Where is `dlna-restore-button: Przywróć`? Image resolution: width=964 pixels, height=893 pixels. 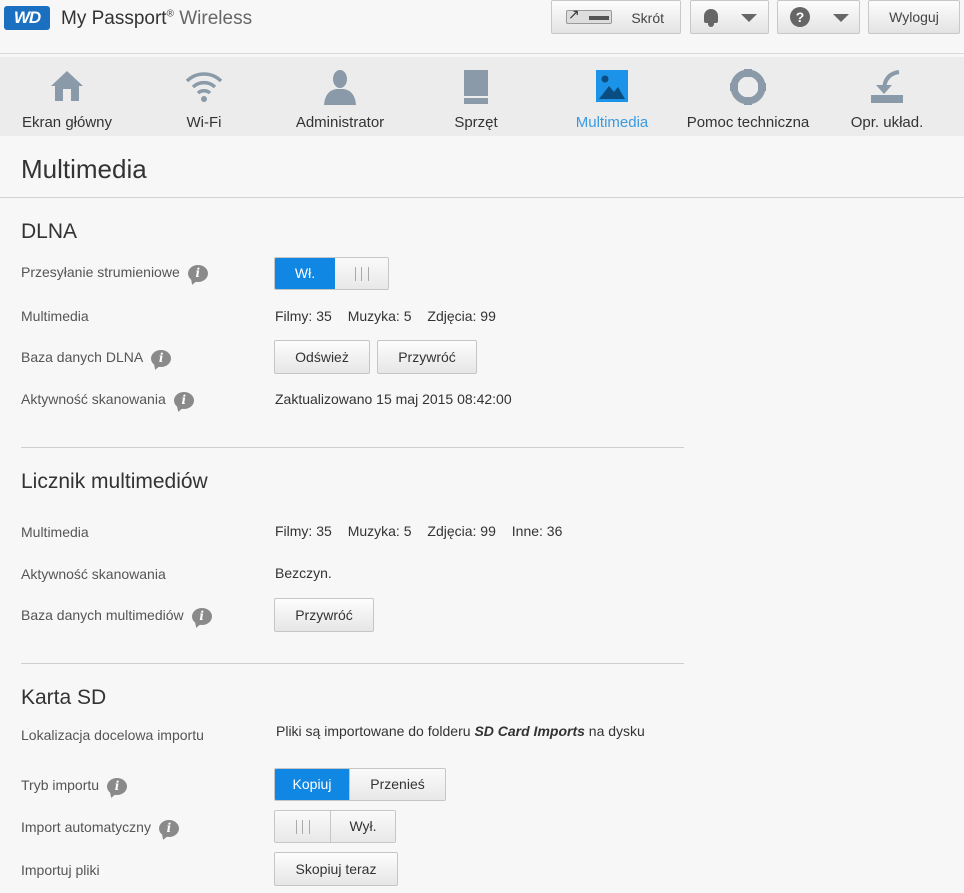 dlna-restore-button: Przywróć is located at coordinates (427, 357).